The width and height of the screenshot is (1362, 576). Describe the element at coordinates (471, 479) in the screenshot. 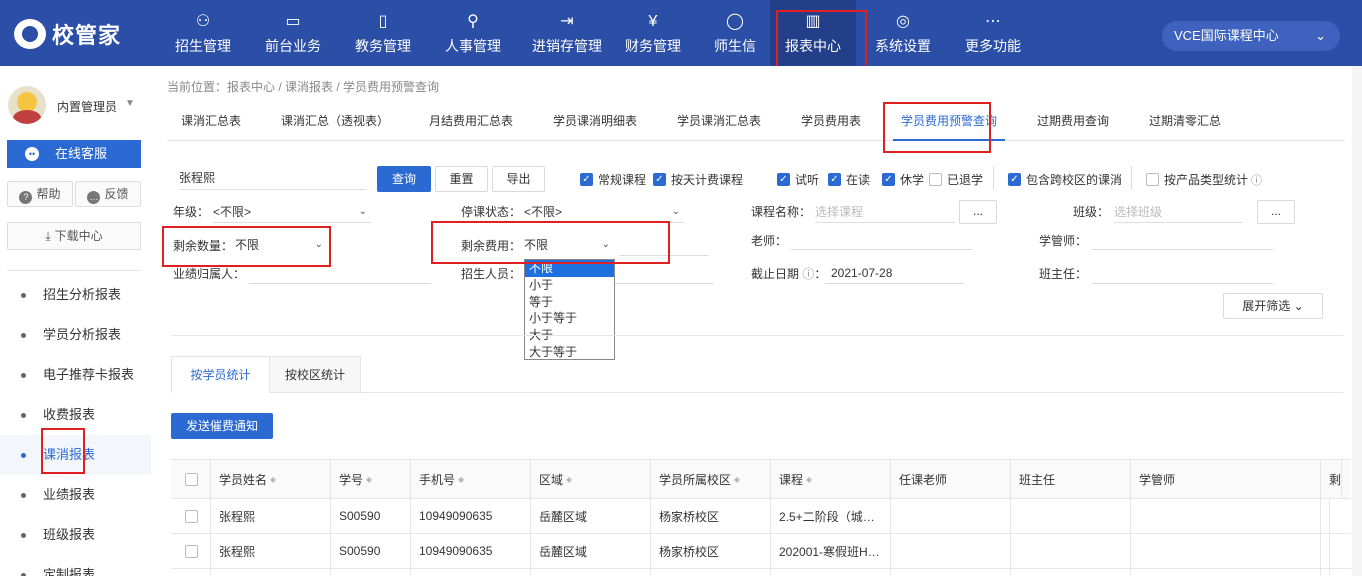

I see `column-header: 手机号 ◆` at that location.